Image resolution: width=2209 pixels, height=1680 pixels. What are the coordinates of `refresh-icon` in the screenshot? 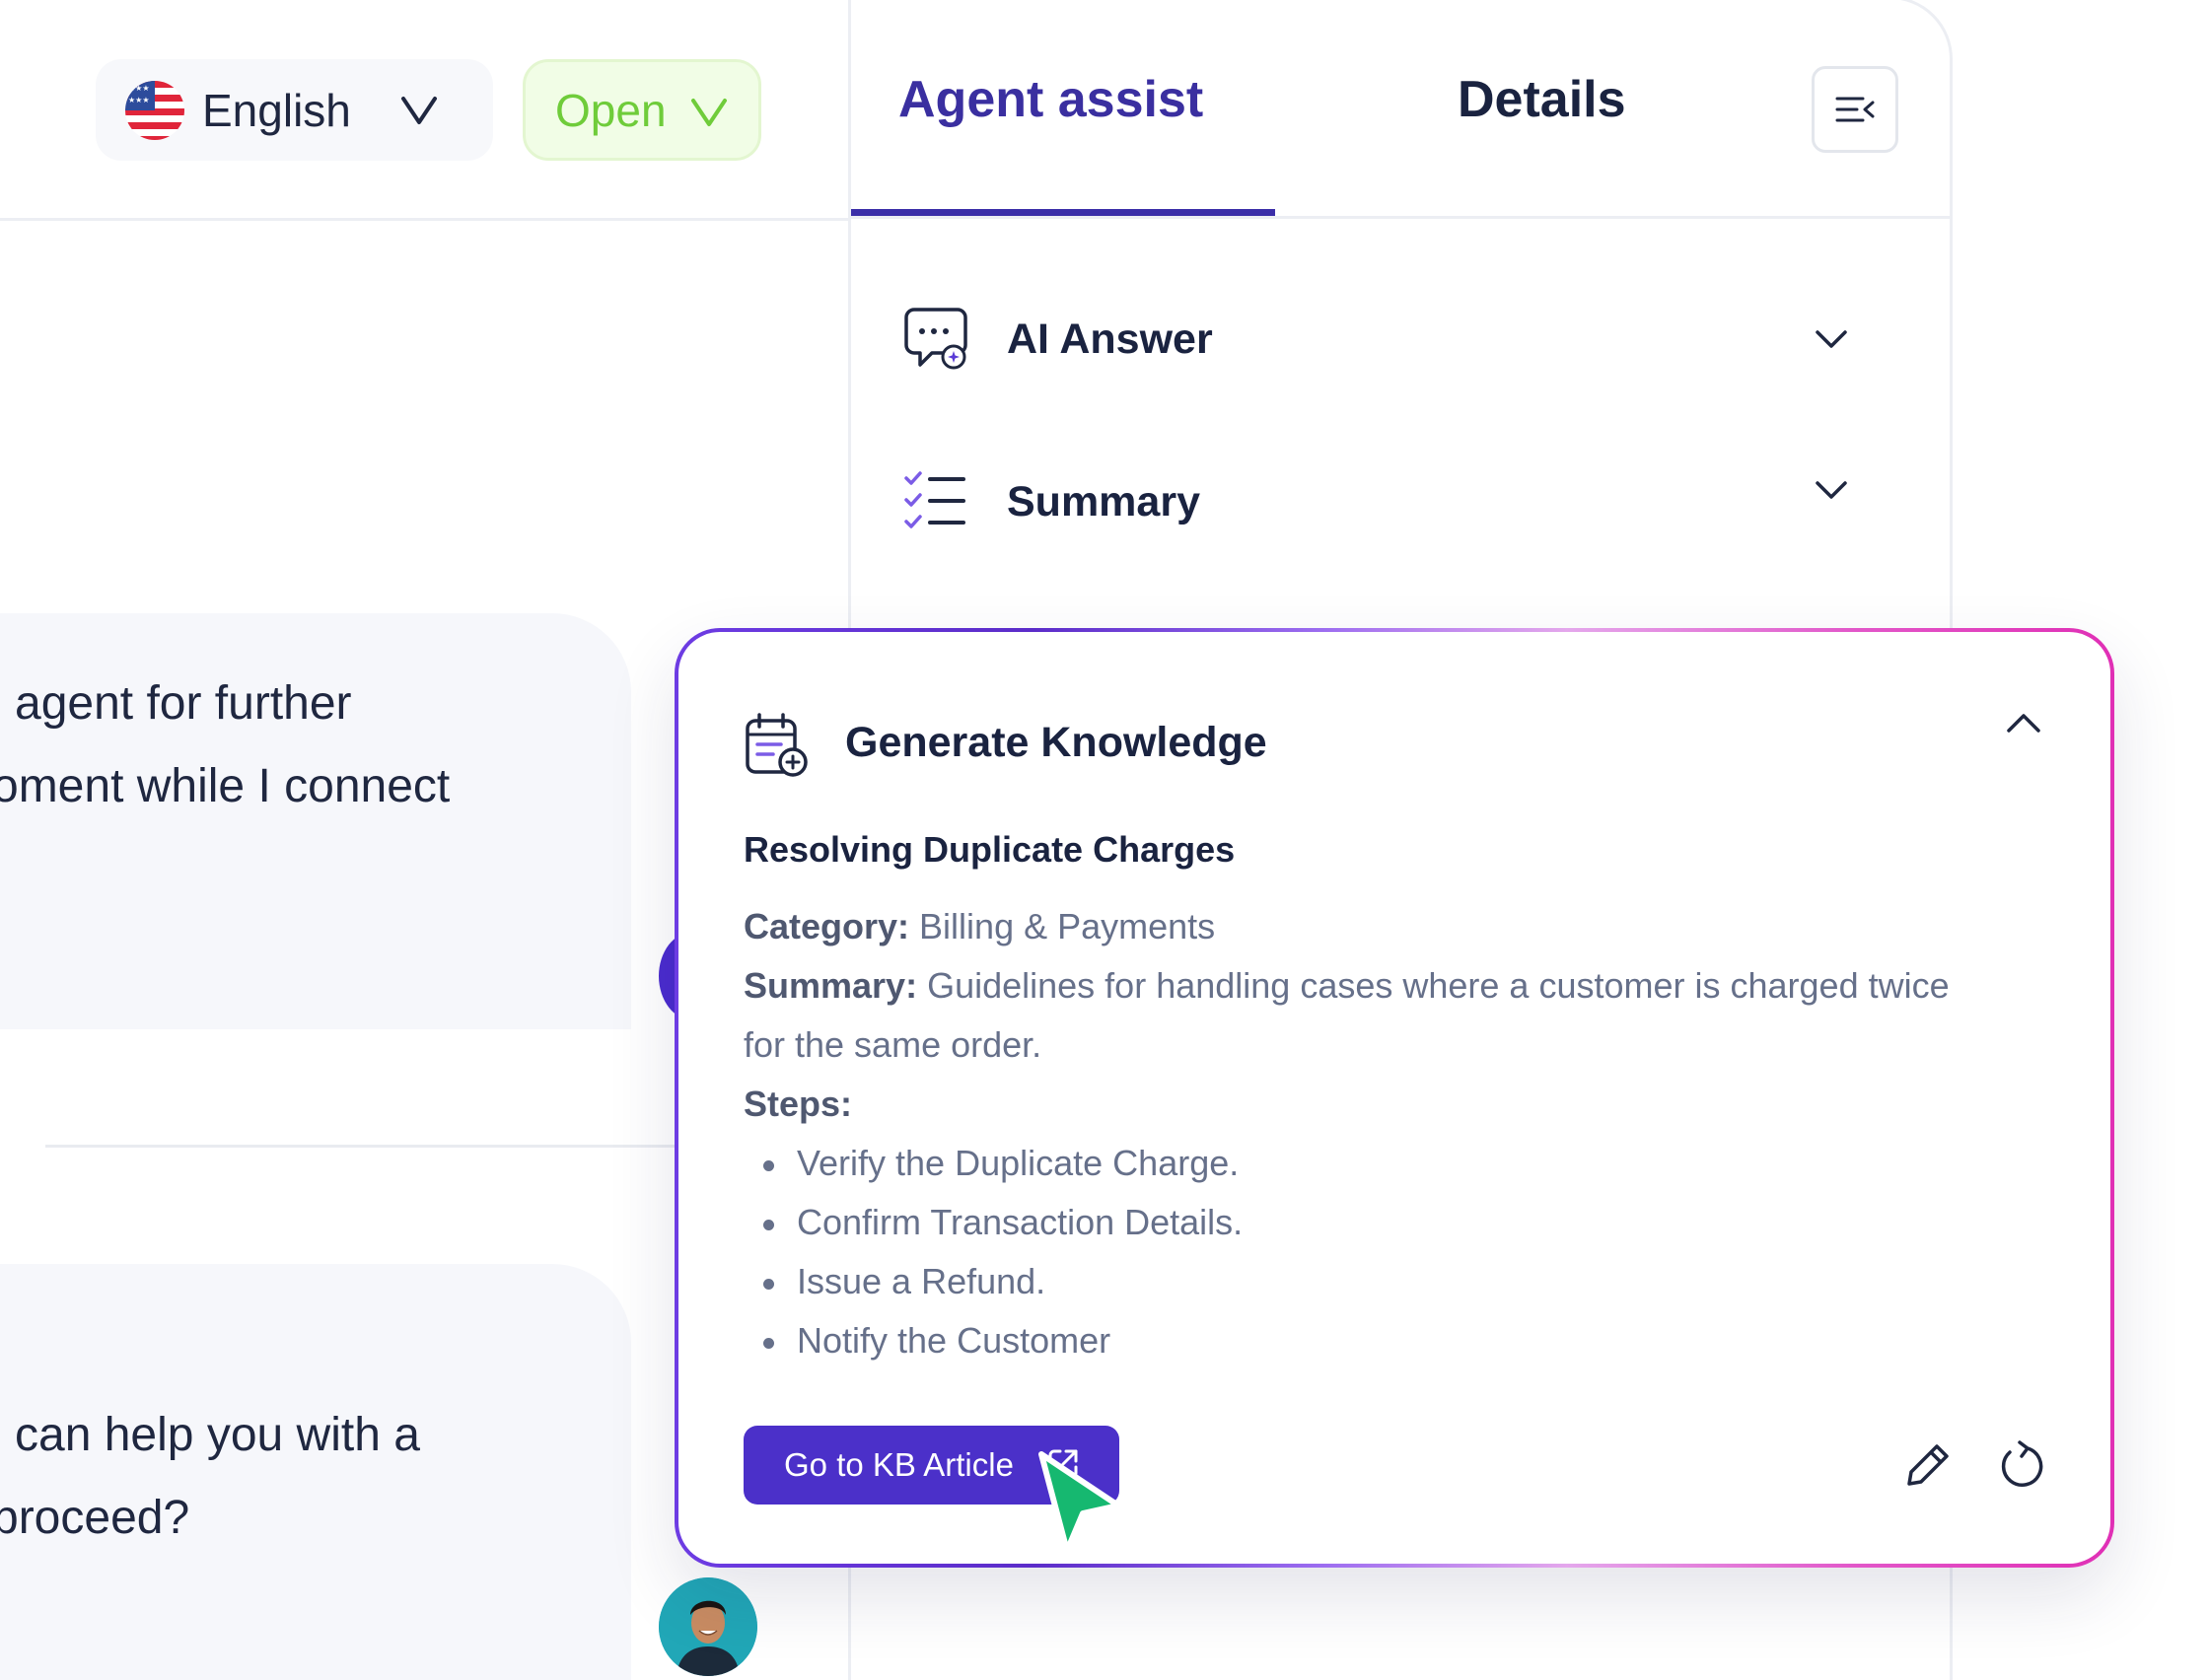 It's located at (2021, 1465).